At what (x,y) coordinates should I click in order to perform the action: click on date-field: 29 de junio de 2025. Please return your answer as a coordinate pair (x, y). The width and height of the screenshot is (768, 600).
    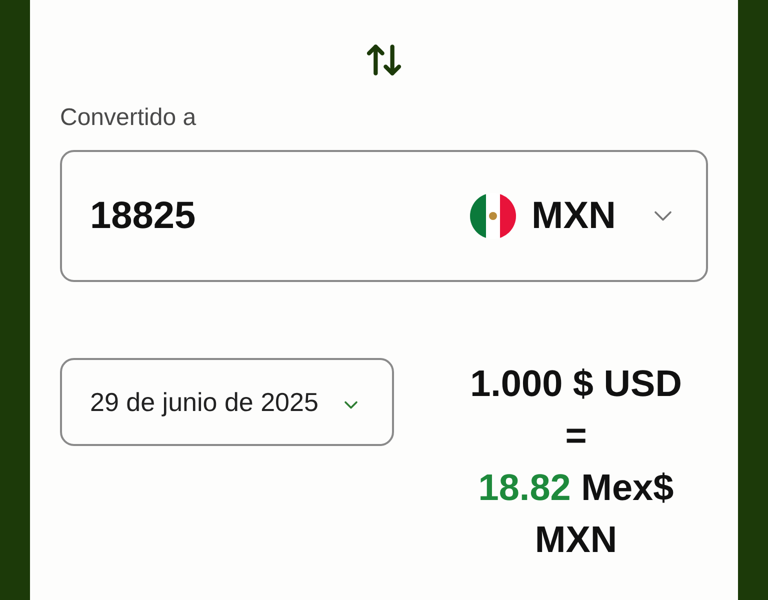
    Looking at the image, I should click on (227, 402).